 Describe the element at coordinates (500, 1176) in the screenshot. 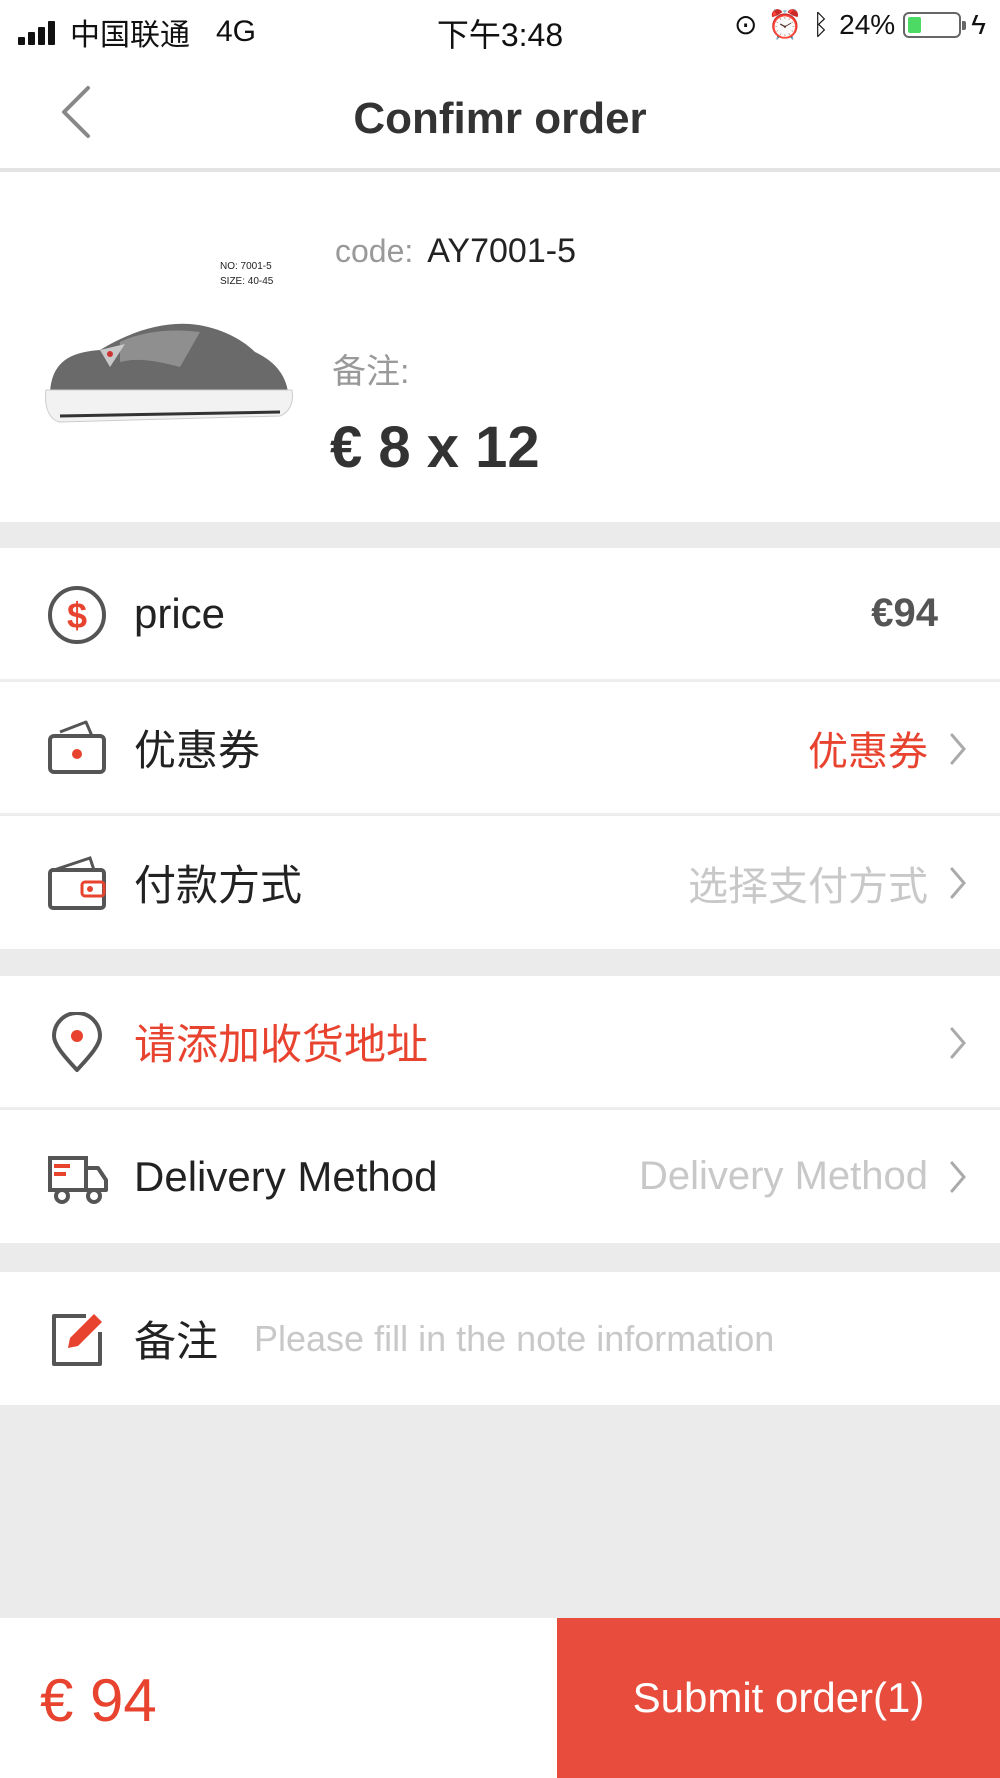

I see `delivery-row: Delivery Method Delivery Method` at that location.